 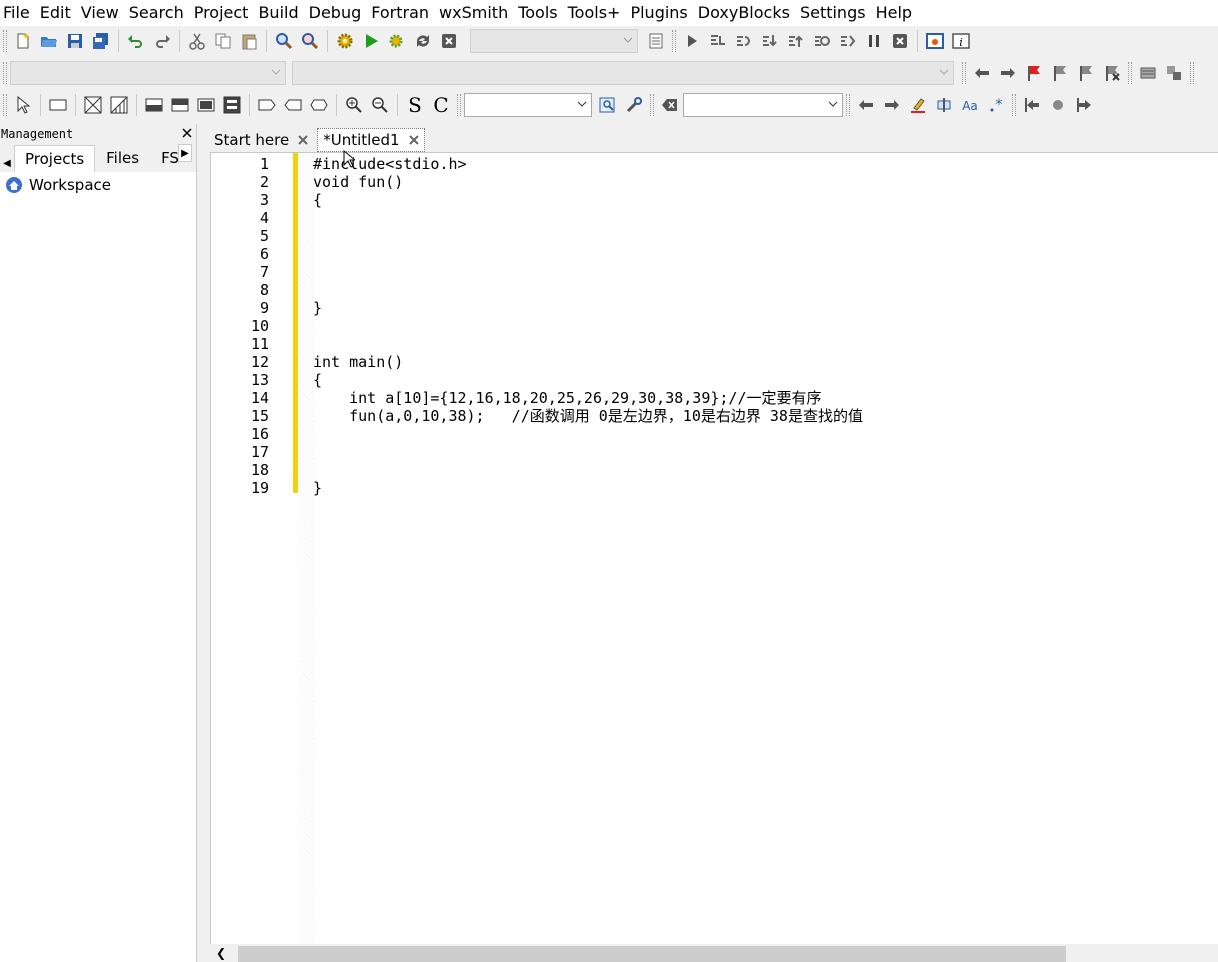 I want to click on shape-2-icon, so click(x=293, y=105).